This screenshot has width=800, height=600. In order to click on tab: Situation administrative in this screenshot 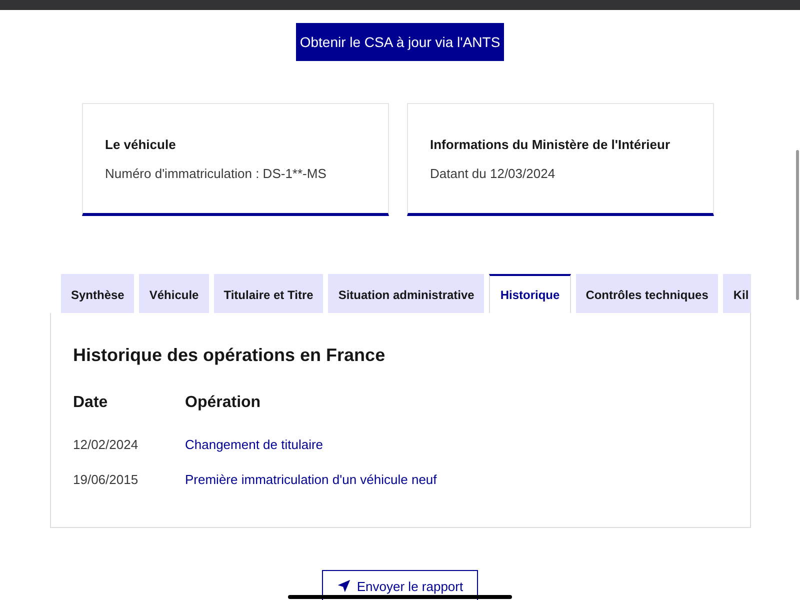, I will do `click(406, 293)`.